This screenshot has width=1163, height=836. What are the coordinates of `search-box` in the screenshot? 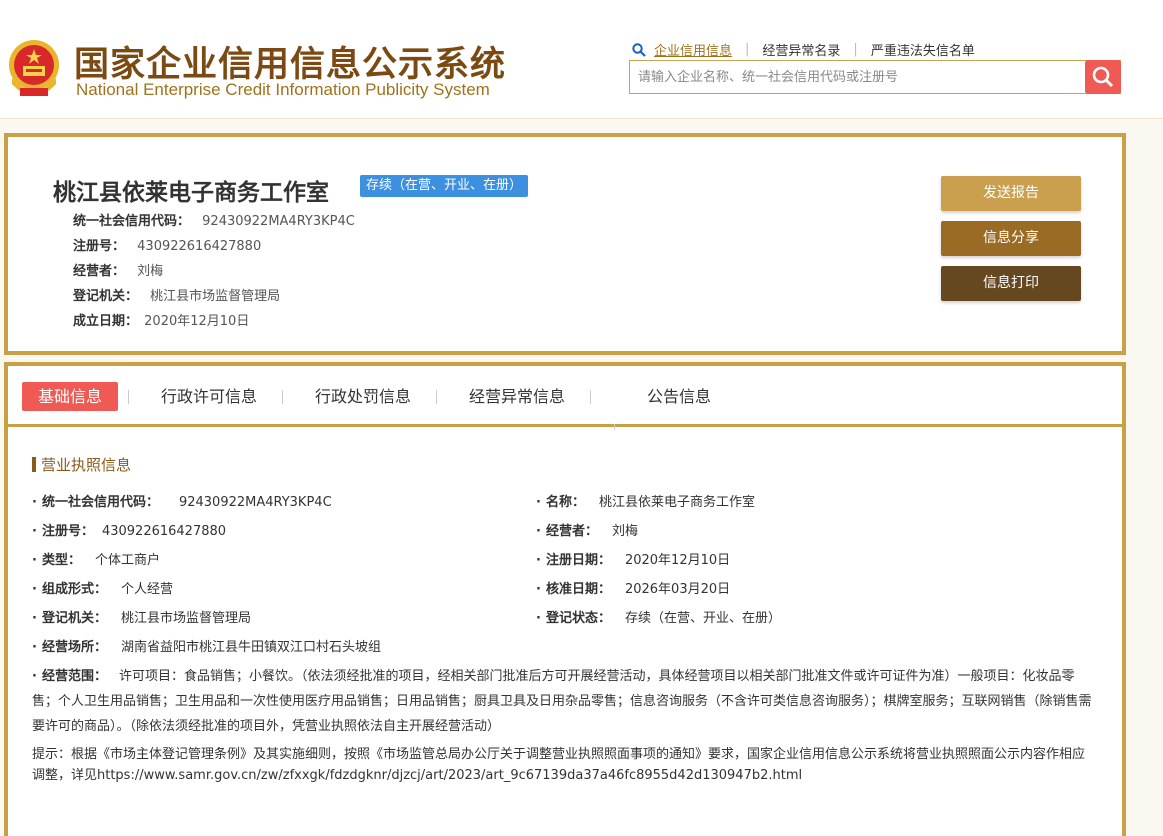 It's located at (875, 77).